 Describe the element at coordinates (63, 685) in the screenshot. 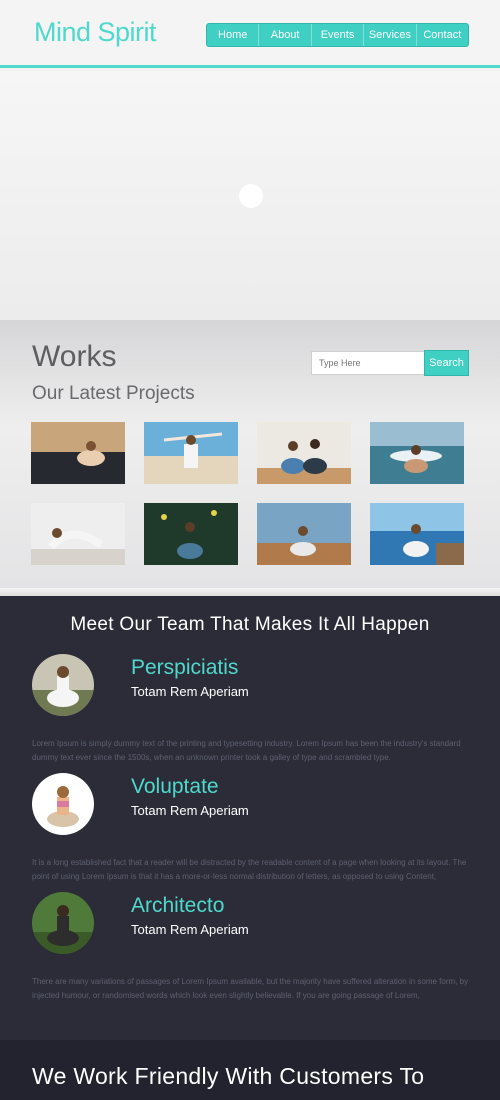

I see `member-1-avatar` at that location.